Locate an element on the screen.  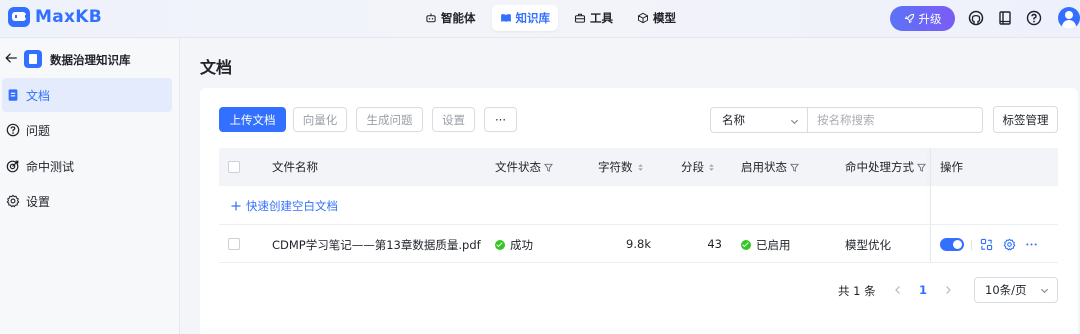
plus-icon is located at coordinates (236, 206).